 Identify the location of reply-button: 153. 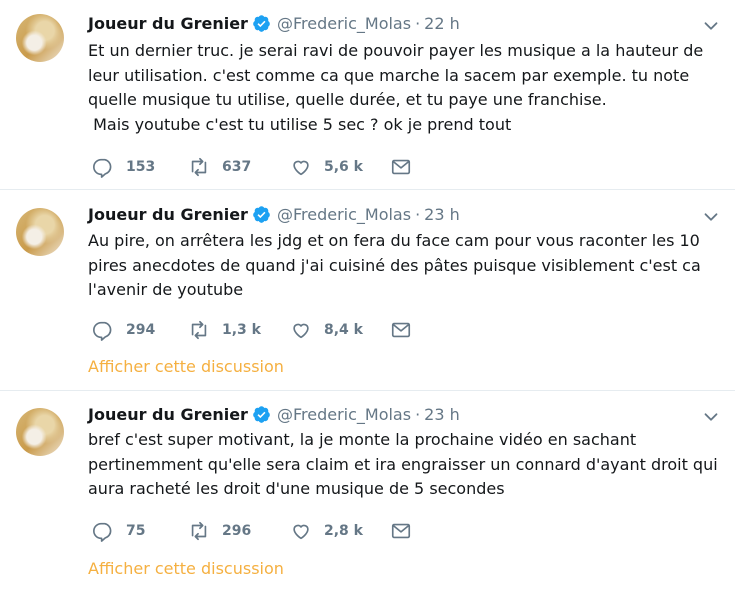
(123, 167).